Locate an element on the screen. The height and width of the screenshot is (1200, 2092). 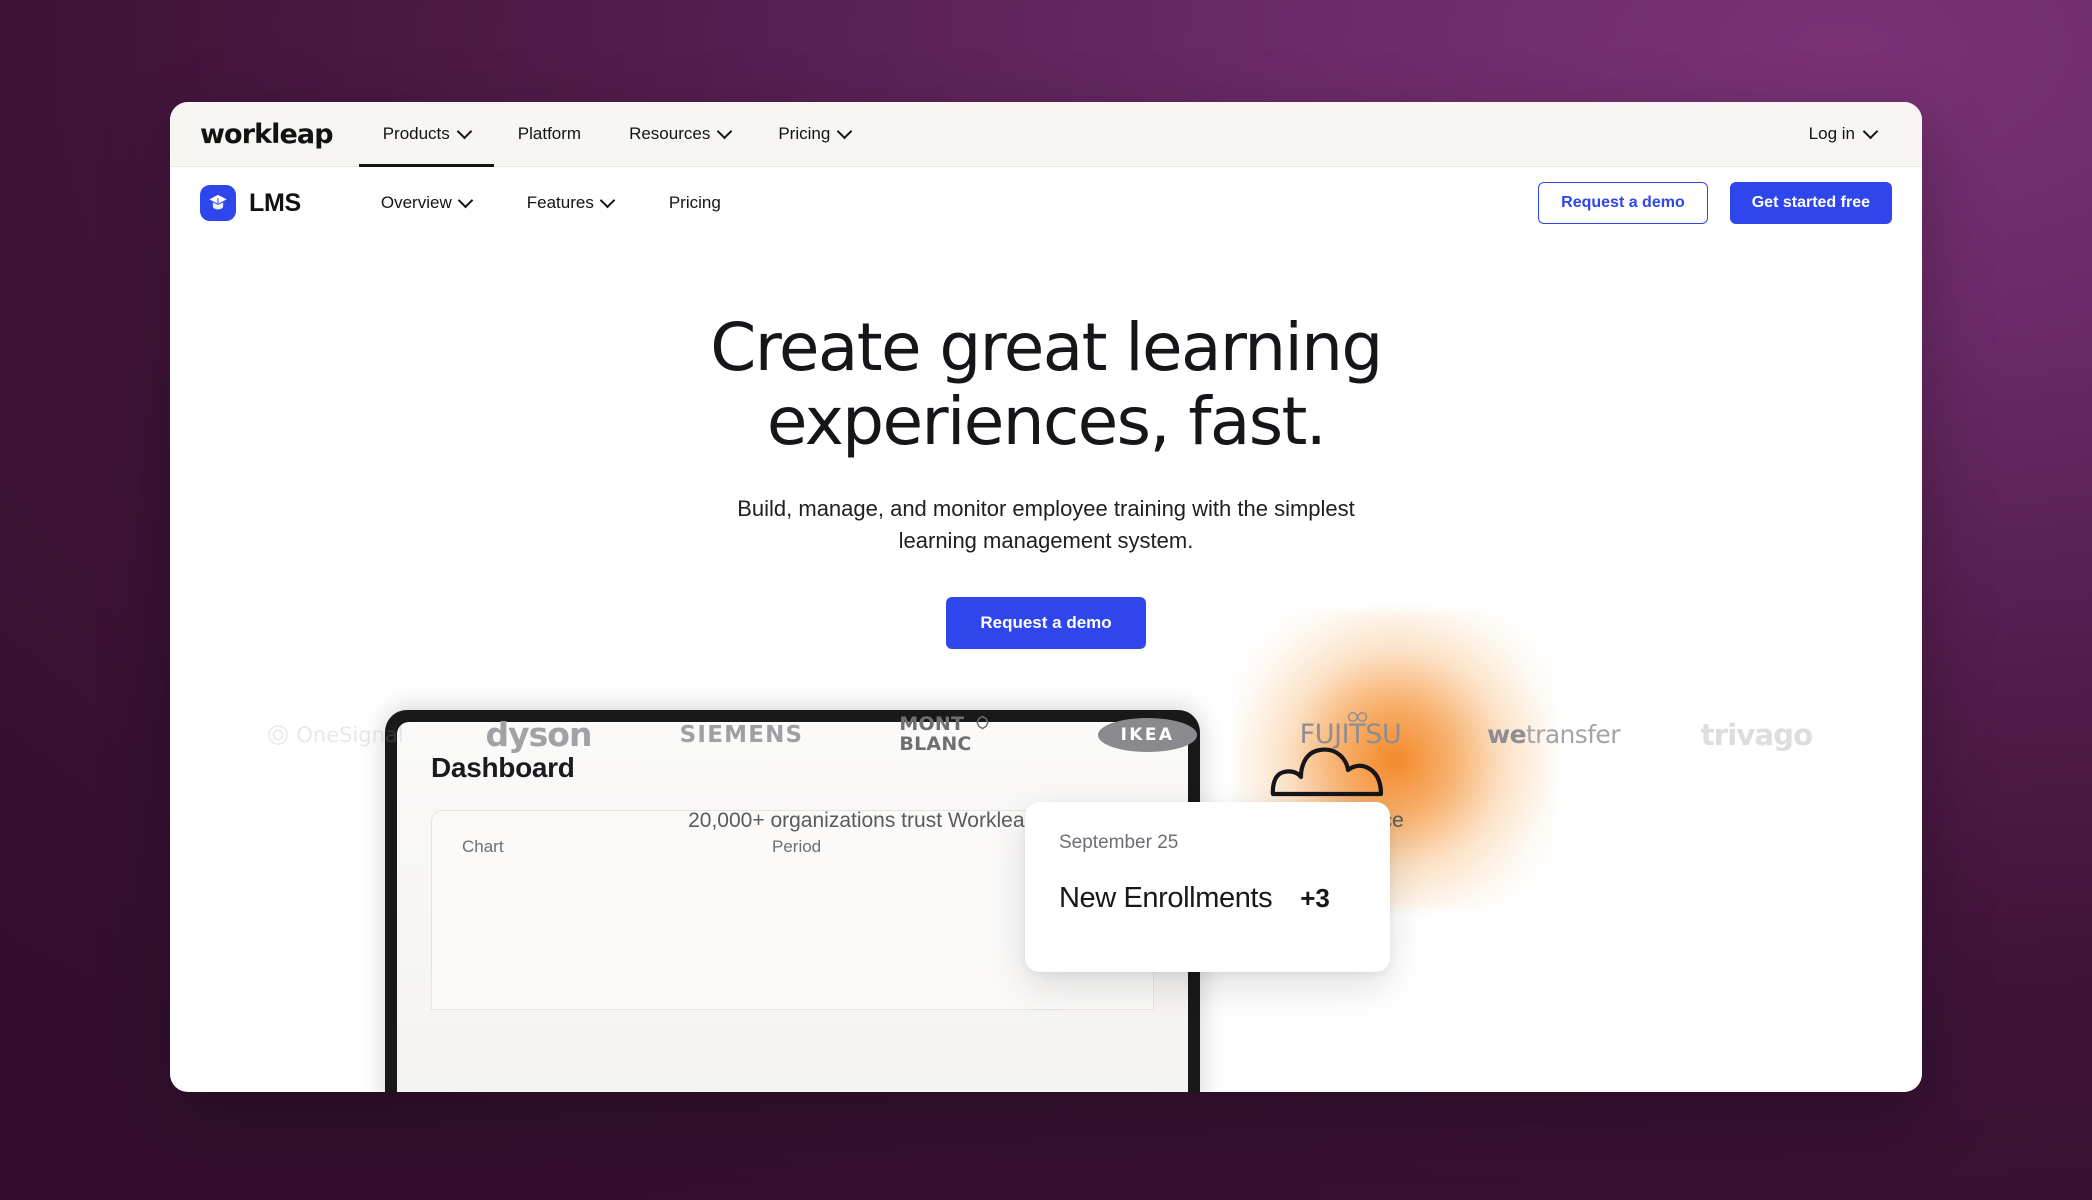
logo-ikea: IKEA is located at coordinates (1147, 734).